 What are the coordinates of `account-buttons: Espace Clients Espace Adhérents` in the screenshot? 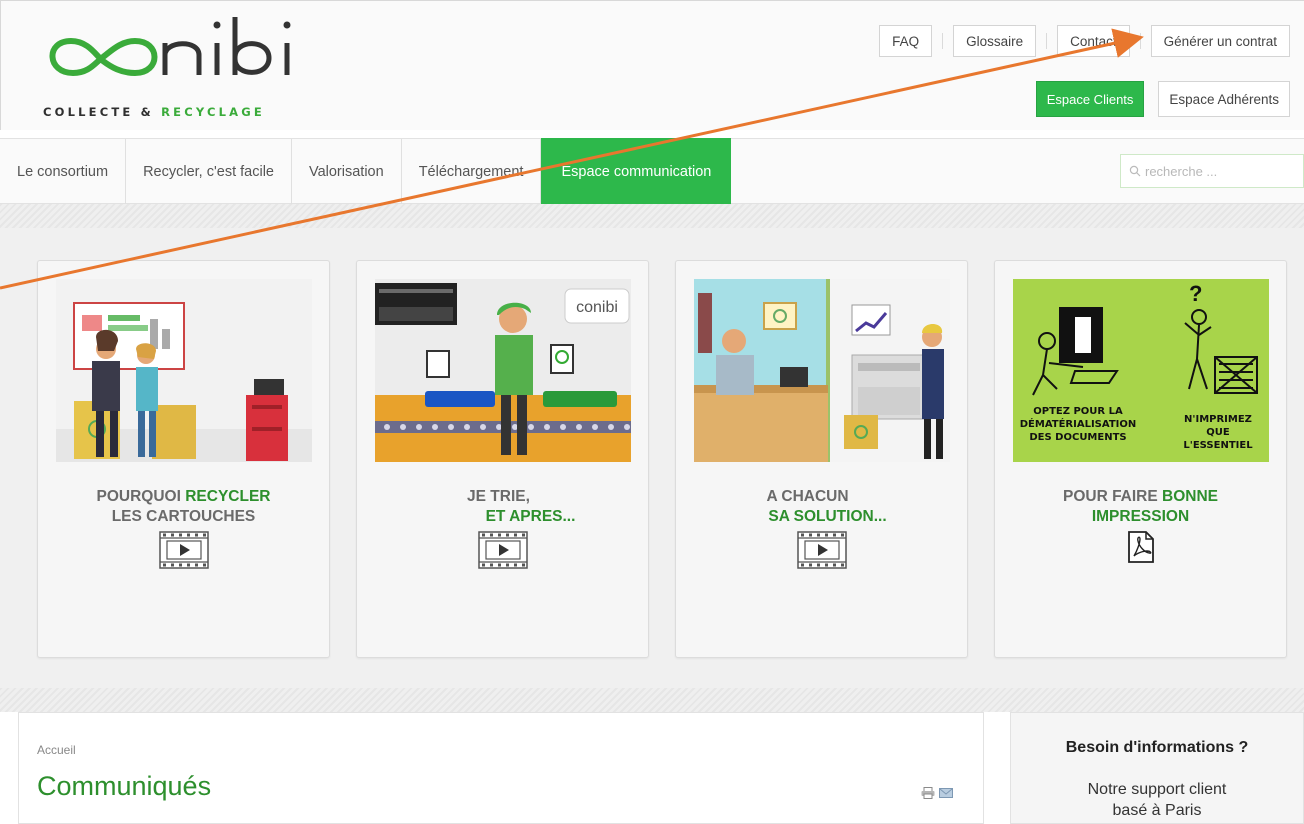 It's located at (1162, 99).